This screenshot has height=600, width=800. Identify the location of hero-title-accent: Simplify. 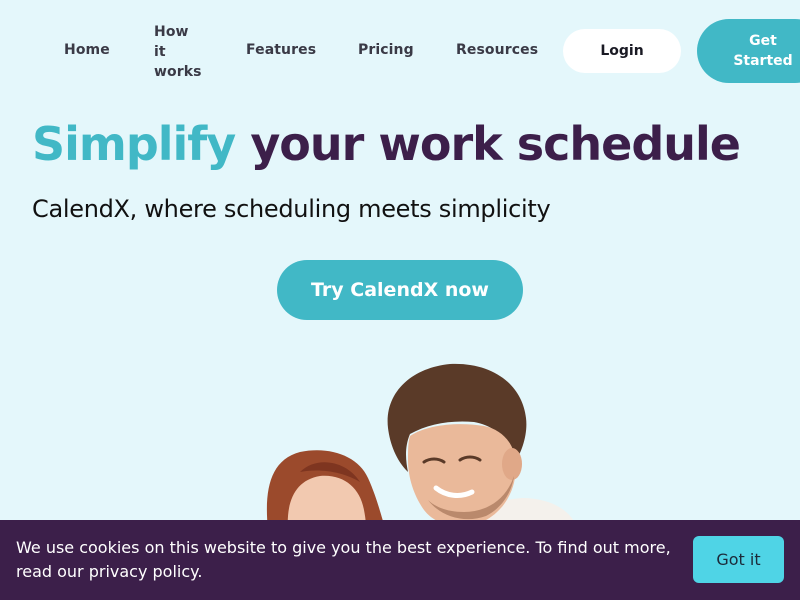
(134, 144).